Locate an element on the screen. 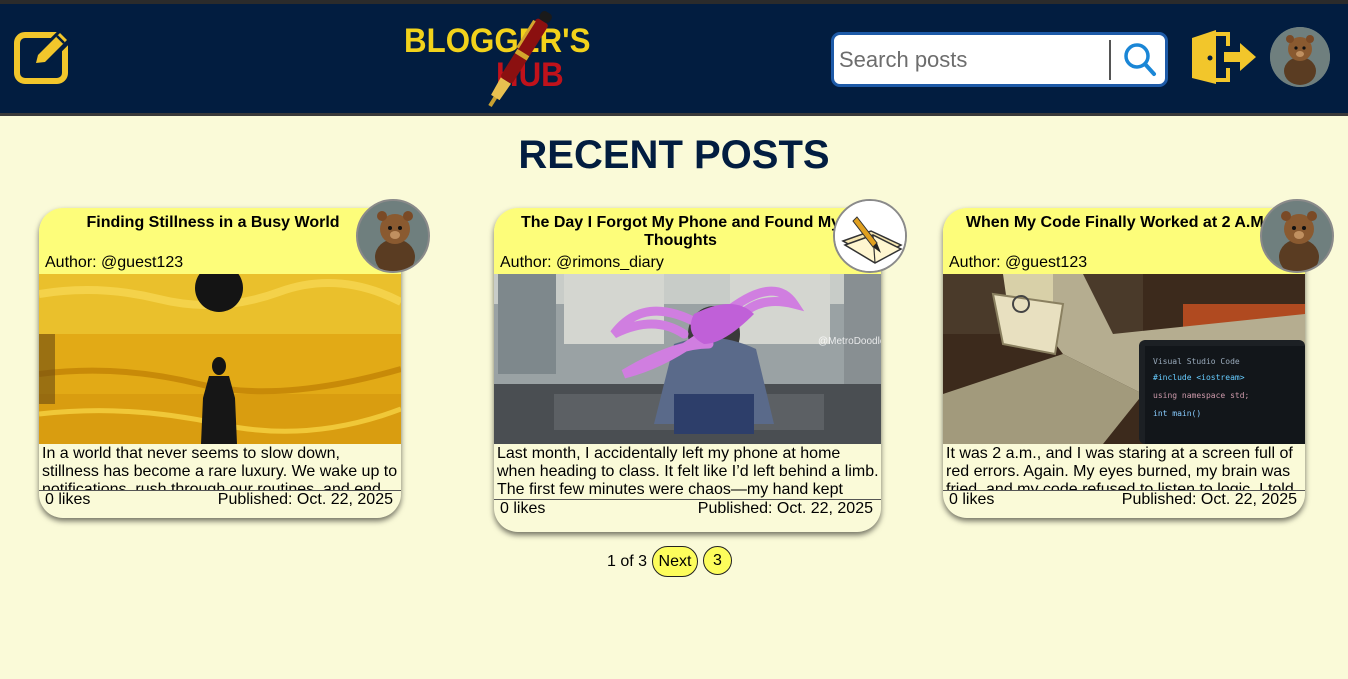  magnifier-icon is located at coordinates (1140, 59).